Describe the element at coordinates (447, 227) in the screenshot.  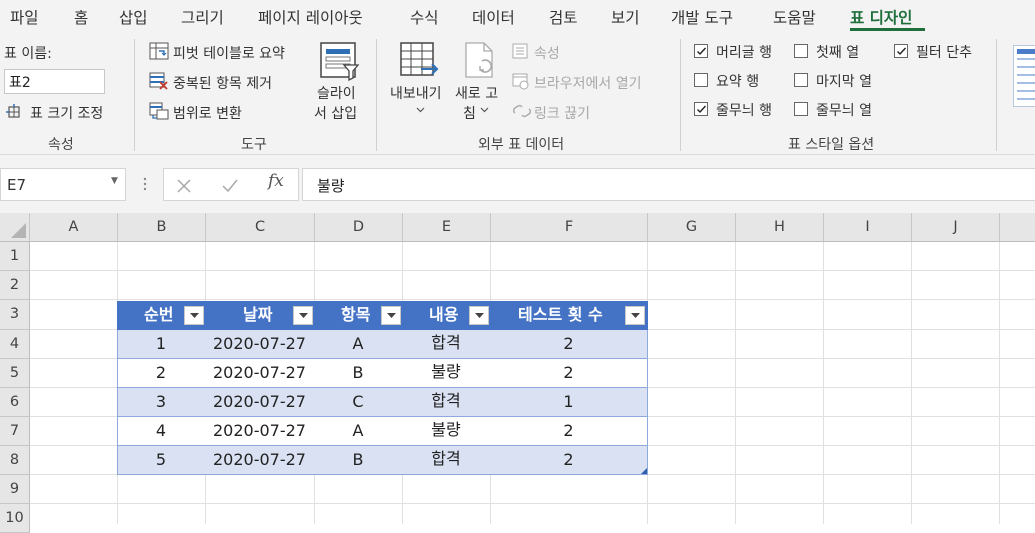
I see `column-header-e: E` at that location.